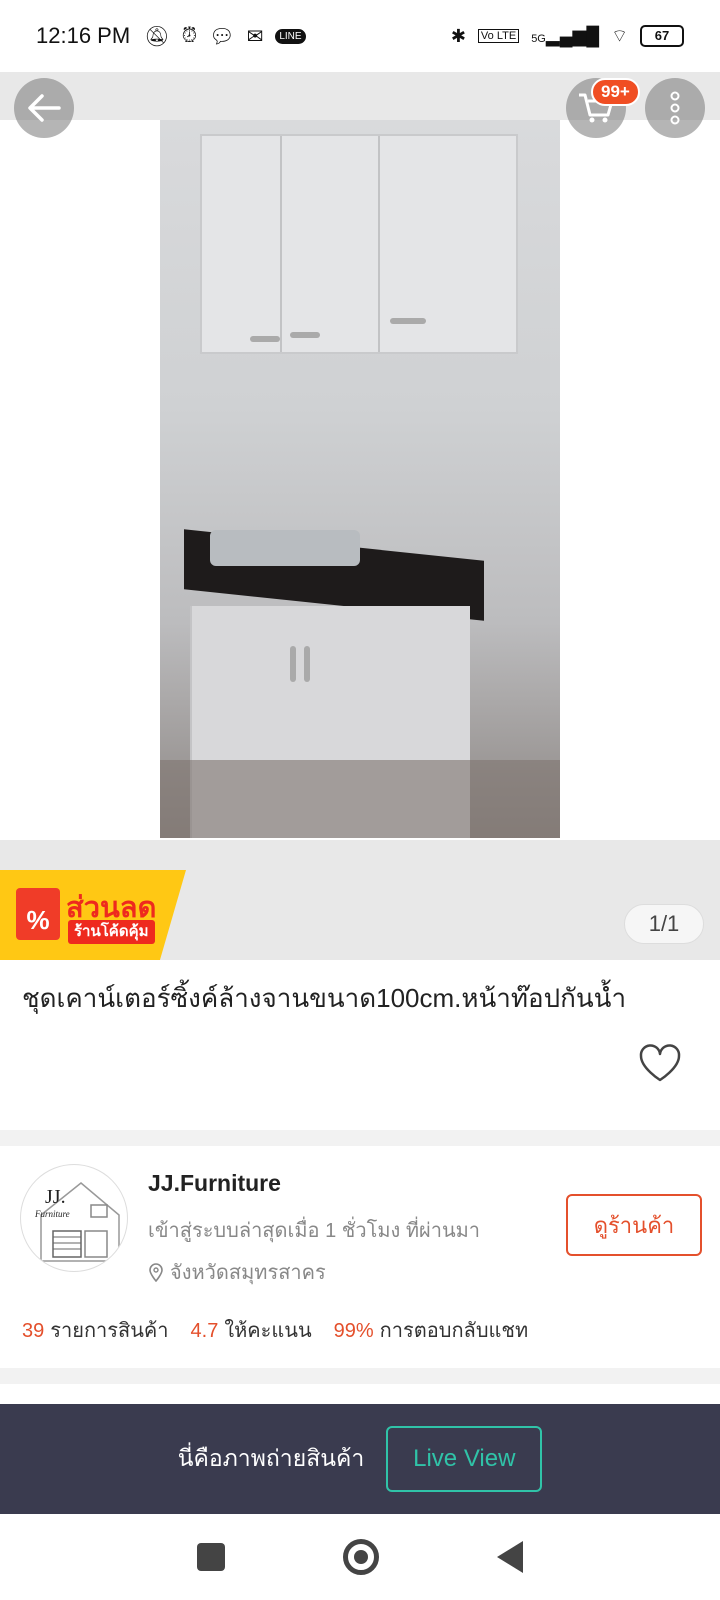 This screenshot has width=720, height=1600. Describe the element at coordinates (109, 1331) in the screenshot. I see `stat-label: รายการสินค้า` at that location.